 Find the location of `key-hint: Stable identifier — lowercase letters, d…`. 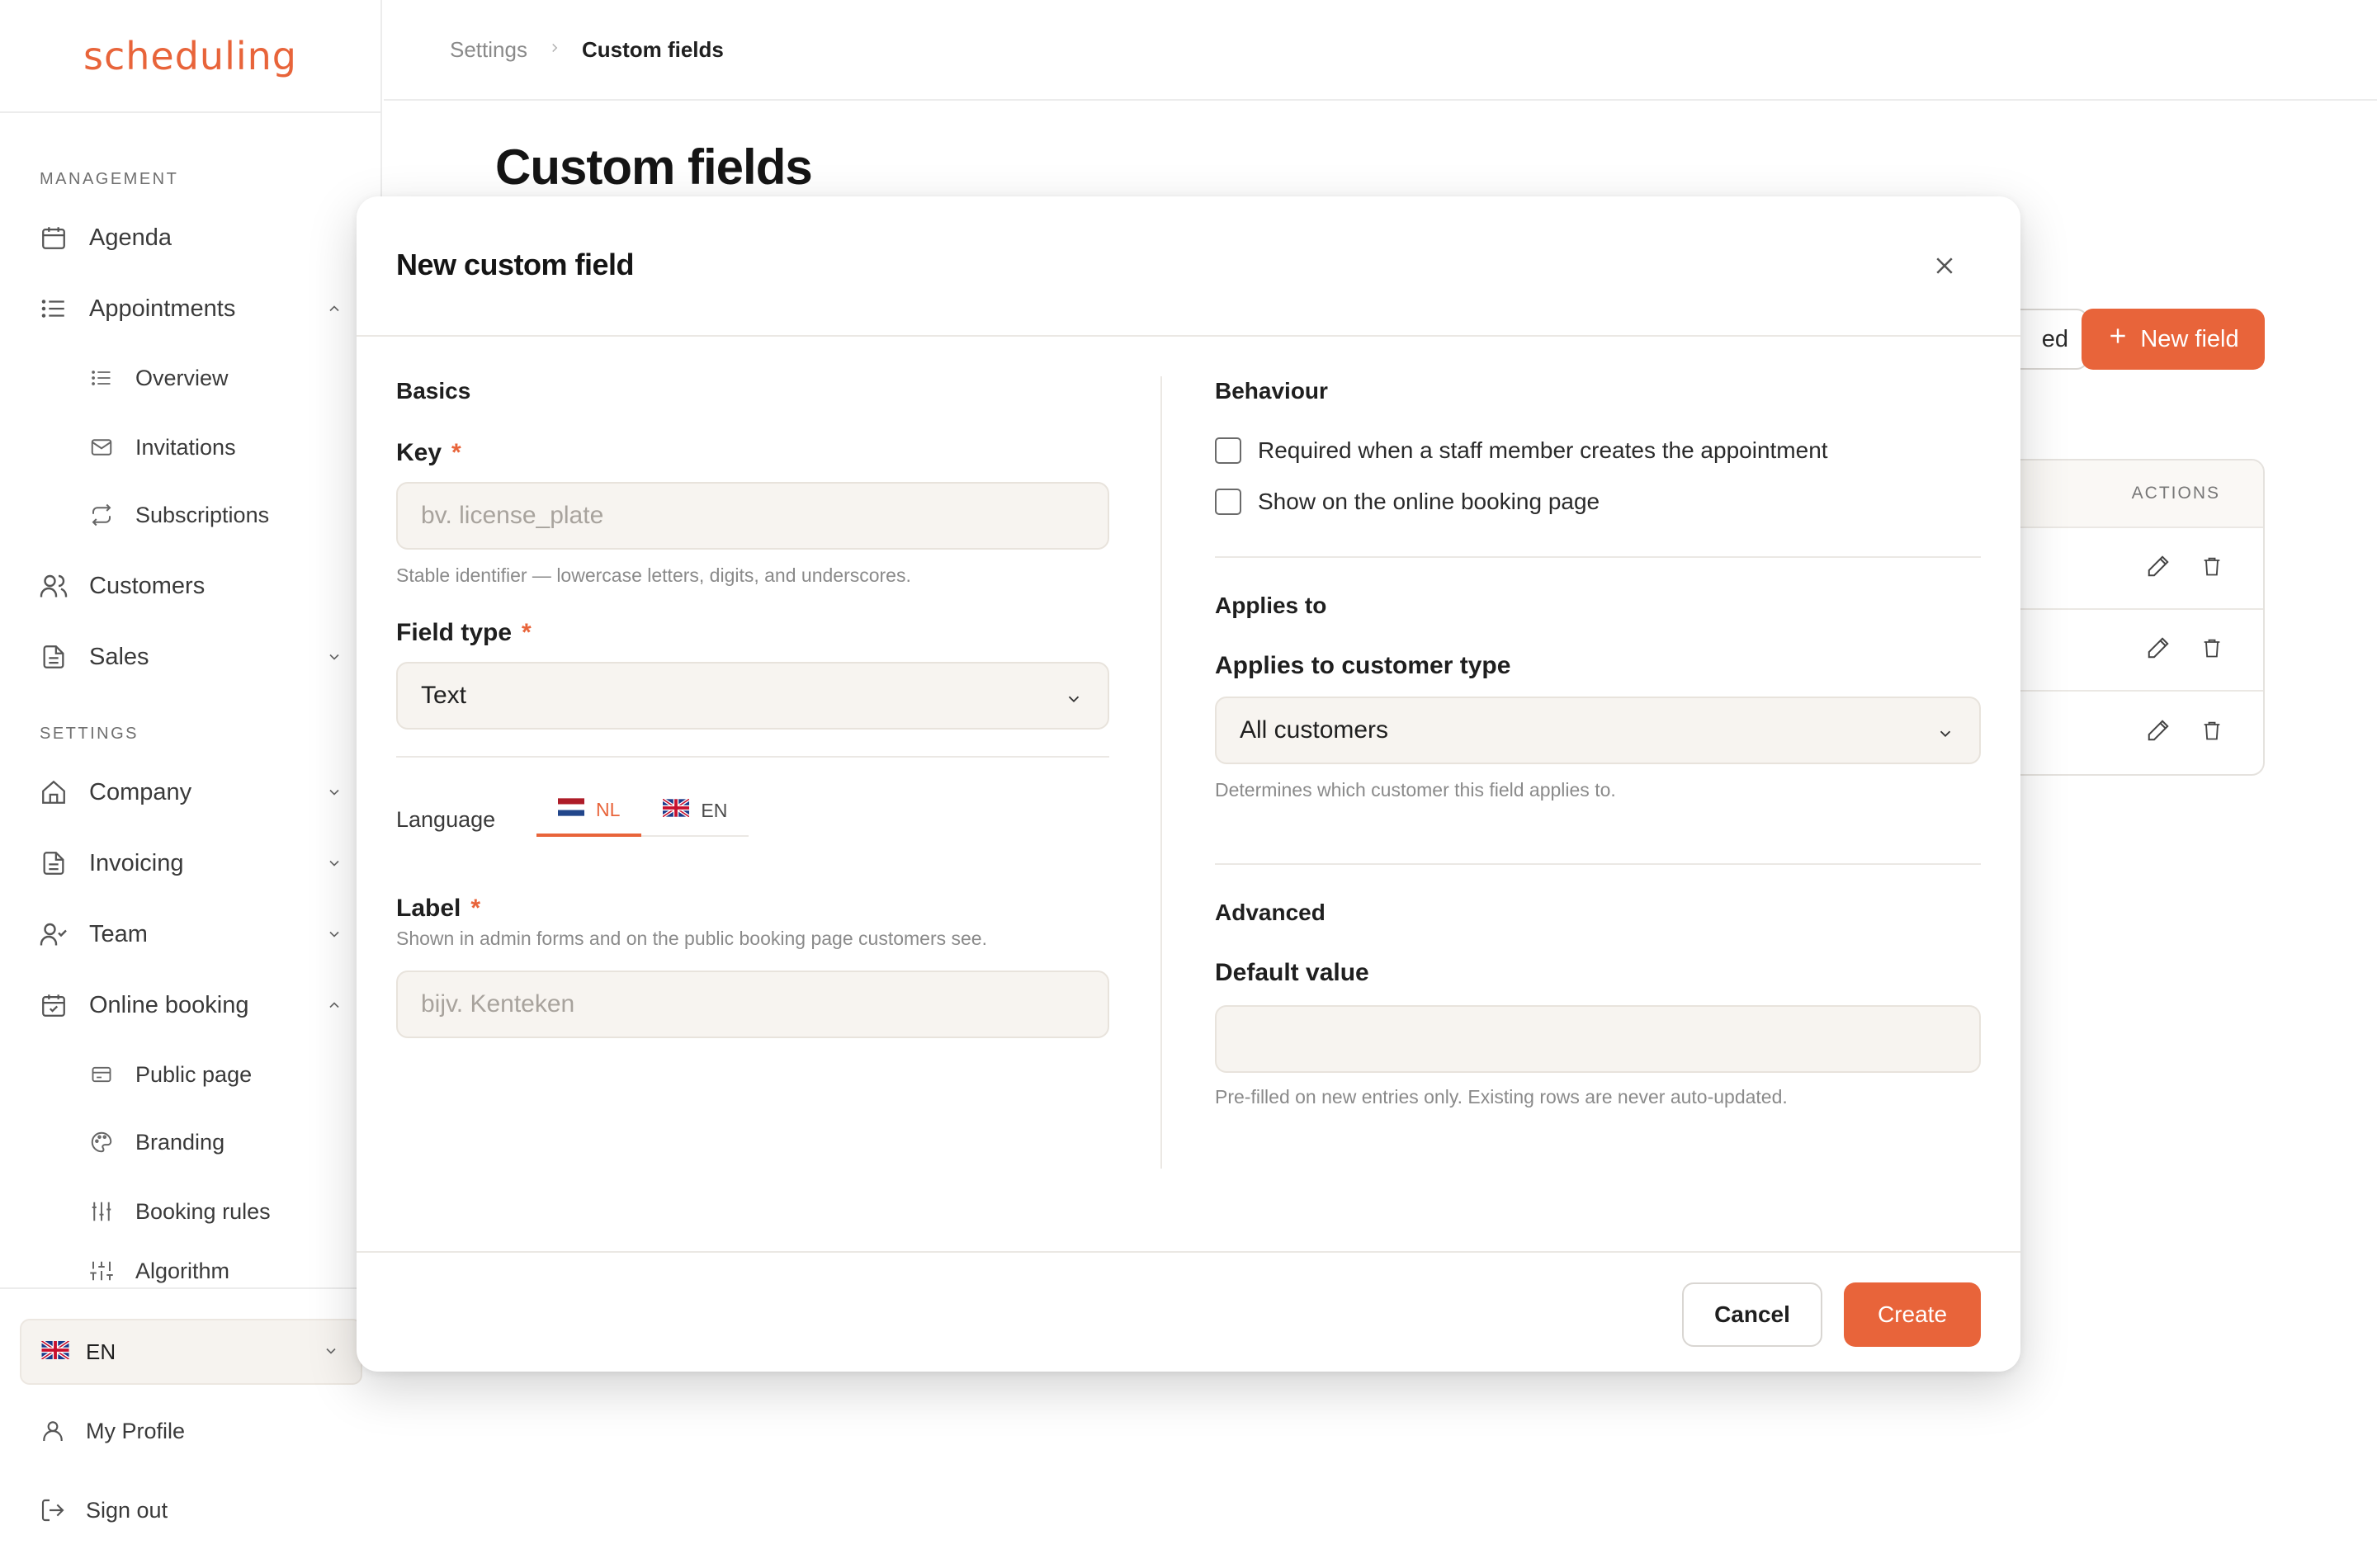

key-hint: Stable identifier — lowercase letters, d… is located at coordinates (653, 575).